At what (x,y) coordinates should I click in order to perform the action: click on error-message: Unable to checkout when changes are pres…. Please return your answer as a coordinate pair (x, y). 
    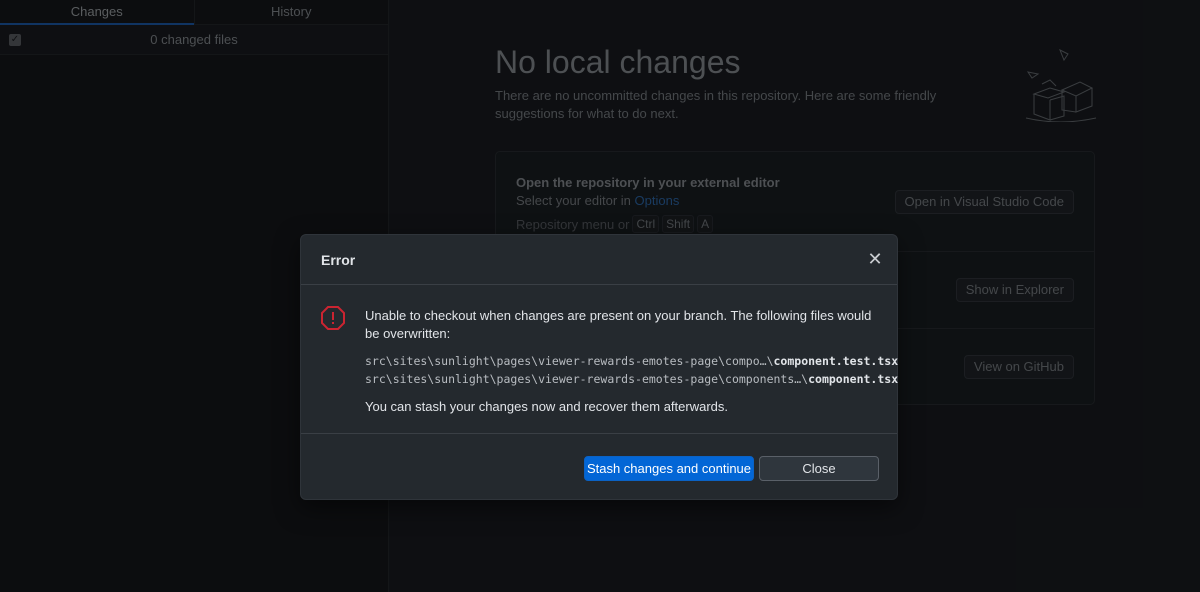
    Looking at the image, I should click on (618, 324).